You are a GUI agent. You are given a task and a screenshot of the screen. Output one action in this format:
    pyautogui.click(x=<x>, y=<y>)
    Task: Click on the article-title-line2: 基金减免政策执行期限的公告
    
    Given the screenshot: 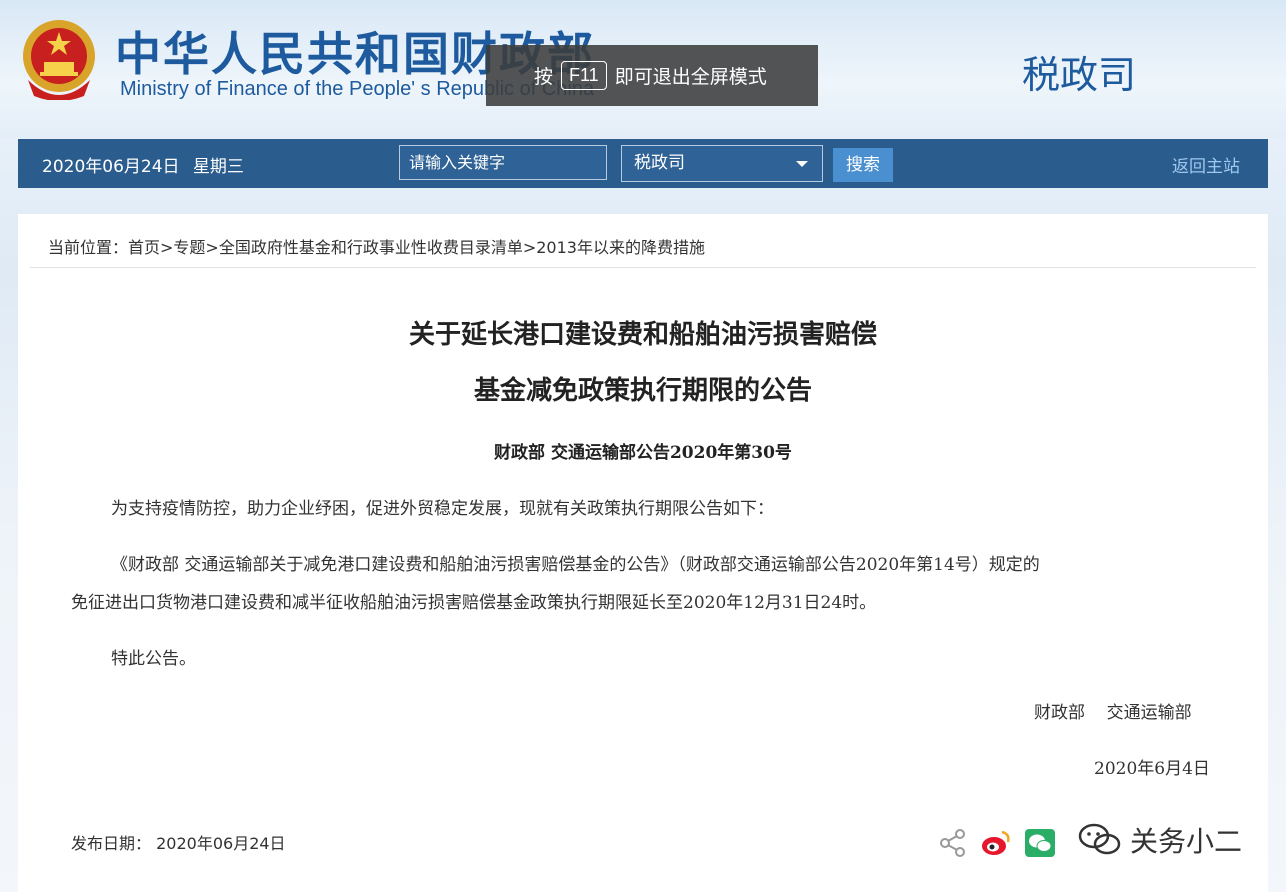 What is the action you would take?
    pyautogui.click(x=642, y=391)
    